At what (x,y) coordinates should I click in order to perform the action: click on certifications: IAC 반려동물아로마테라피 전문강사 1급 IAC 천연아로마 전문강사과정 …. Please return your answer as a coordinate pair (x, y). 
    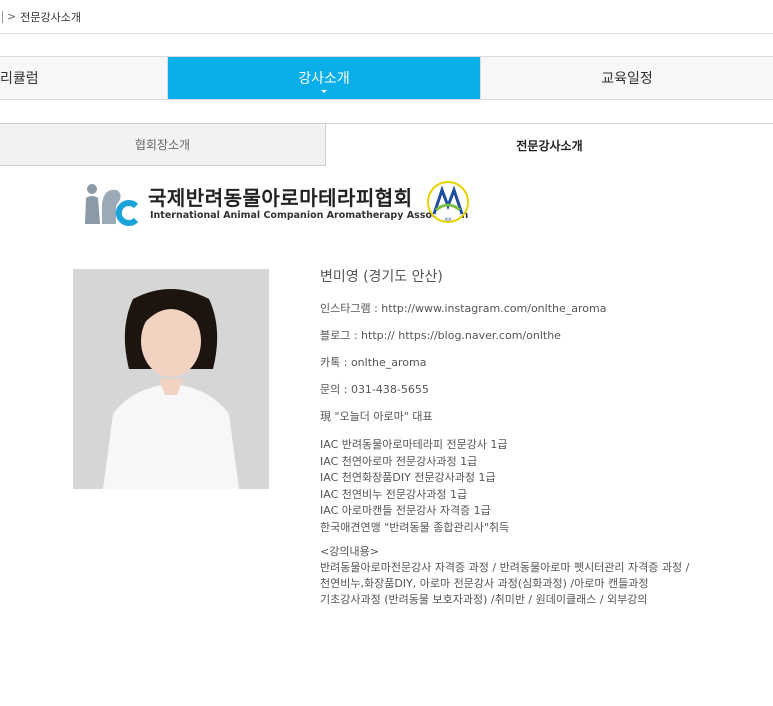
    Looking at the image, I should click on (540, 486).